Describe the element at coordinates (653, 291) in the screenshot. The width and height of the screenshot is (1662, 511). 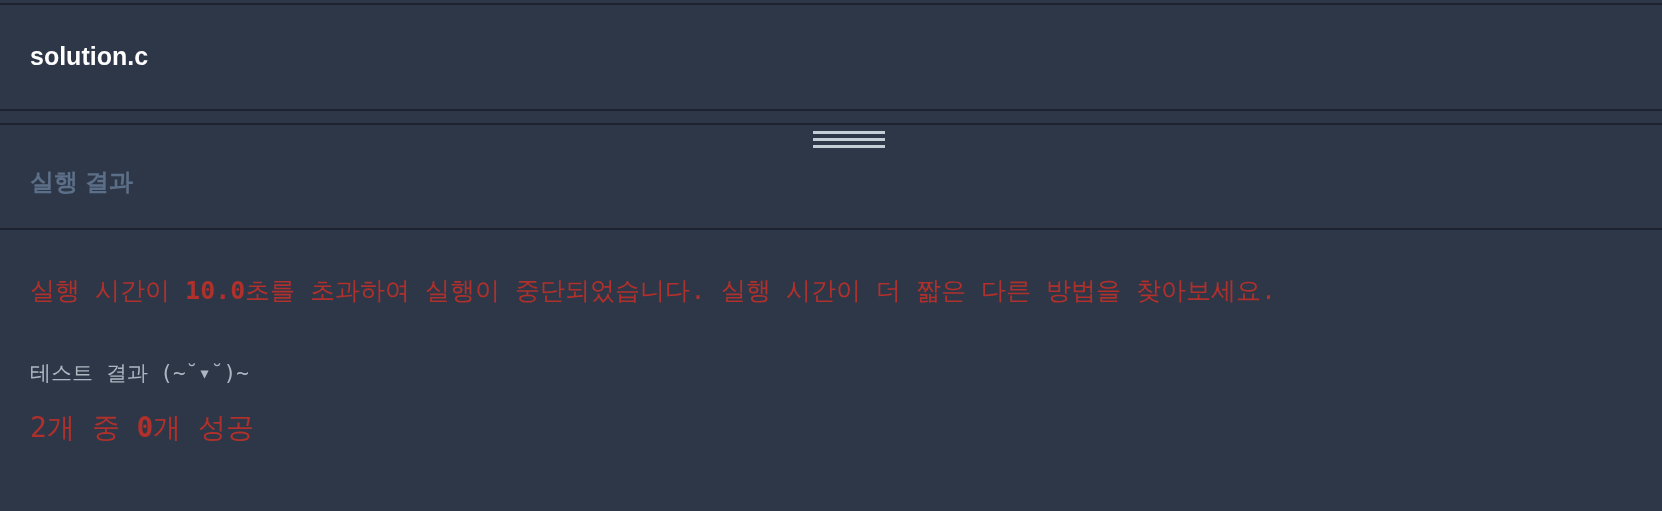
I see `error-message: 실행 시간이 10.0초를 초과하여 실행이 중단되었습니다. 실행 시간이 더 짧은 다른 방법을 찾아보세요.` at that location.